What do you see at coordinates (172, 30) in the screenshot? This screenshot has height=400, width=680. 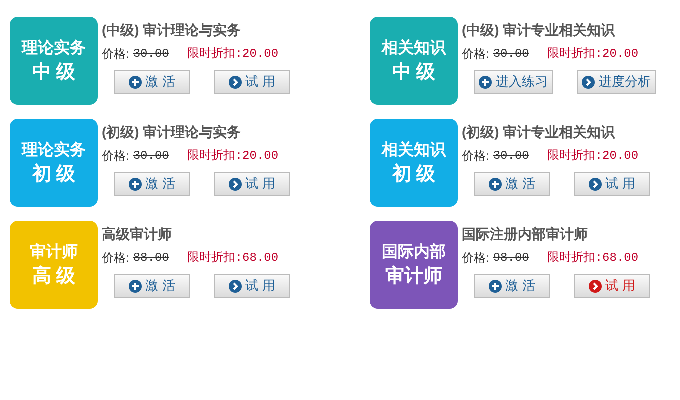 I see `course-title: (中级) 审计理论与实务` at bounding box center [172, 30].